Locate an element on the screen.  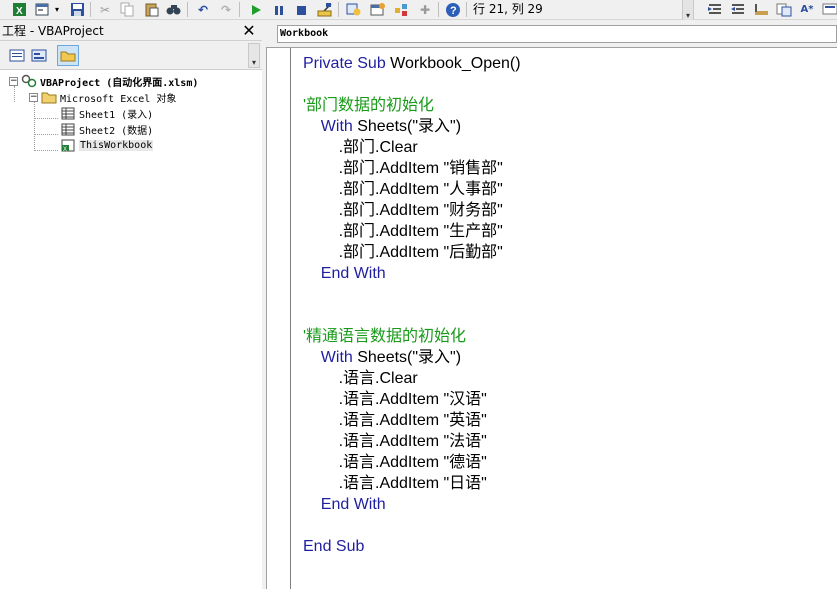
svg-text: X is located at coordinates (19, 11).